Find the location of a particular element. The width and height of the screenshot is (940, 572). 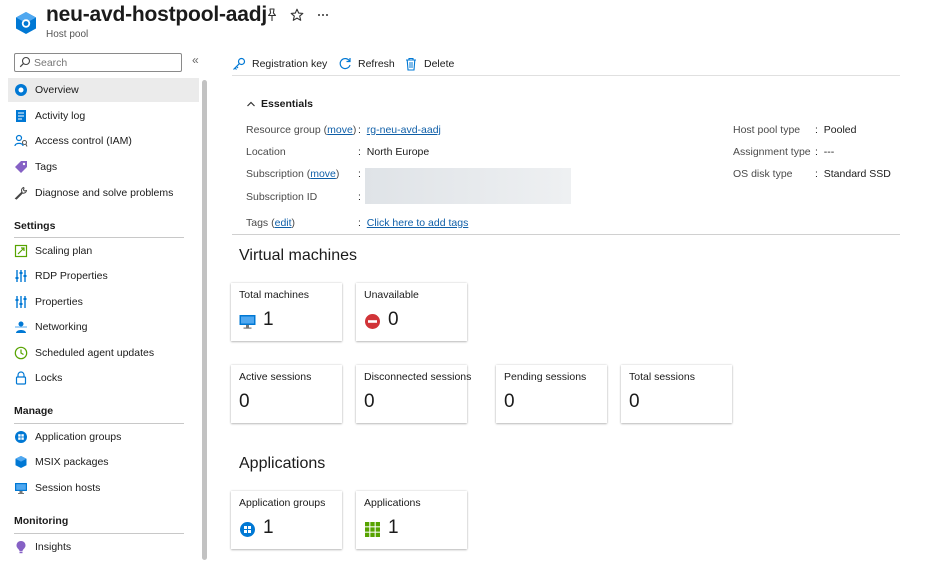

package-icon is located at coordinates (21, 462).